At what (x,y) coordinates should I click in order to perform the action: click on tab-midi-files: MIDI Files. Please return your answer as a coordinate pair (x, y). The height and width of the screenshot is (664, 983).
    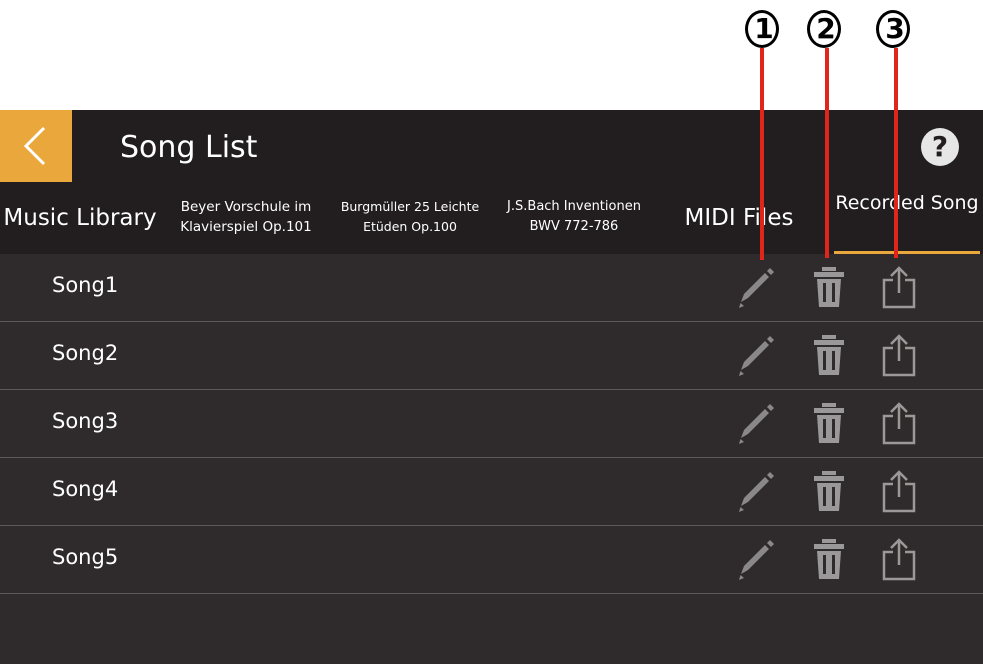
    Looking at the image, I should click on (739, 218).